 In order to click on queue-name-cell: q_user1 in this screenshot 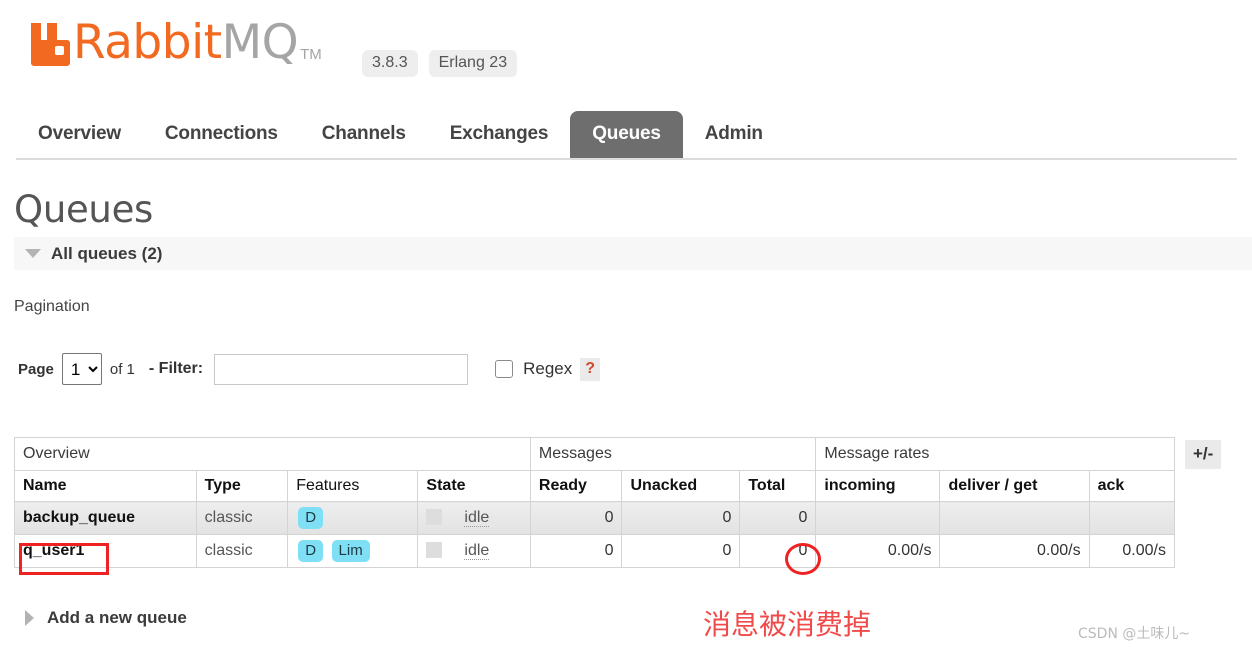, I will do `click(105, 551)`.